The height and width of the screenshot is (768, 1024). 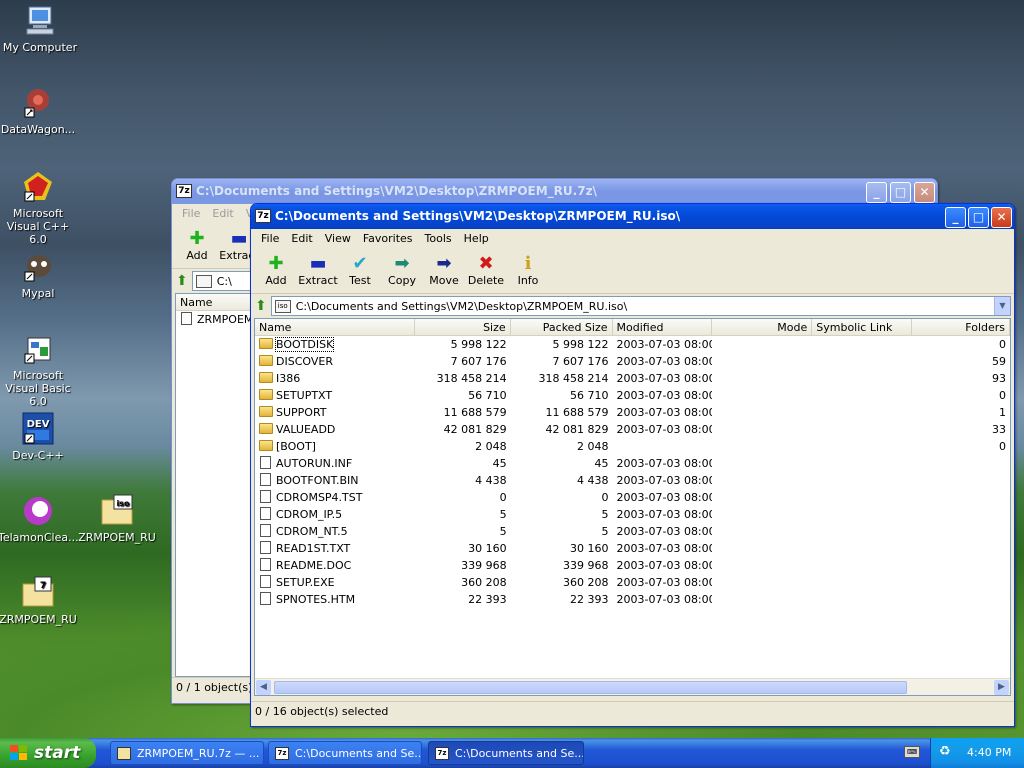 What do you see at coordinates (632, 497) in the screenshot?
I see `table-row: CDROMSP4.TST 0 0 2003-07-03 08:00` at bounding box center [632, 497].